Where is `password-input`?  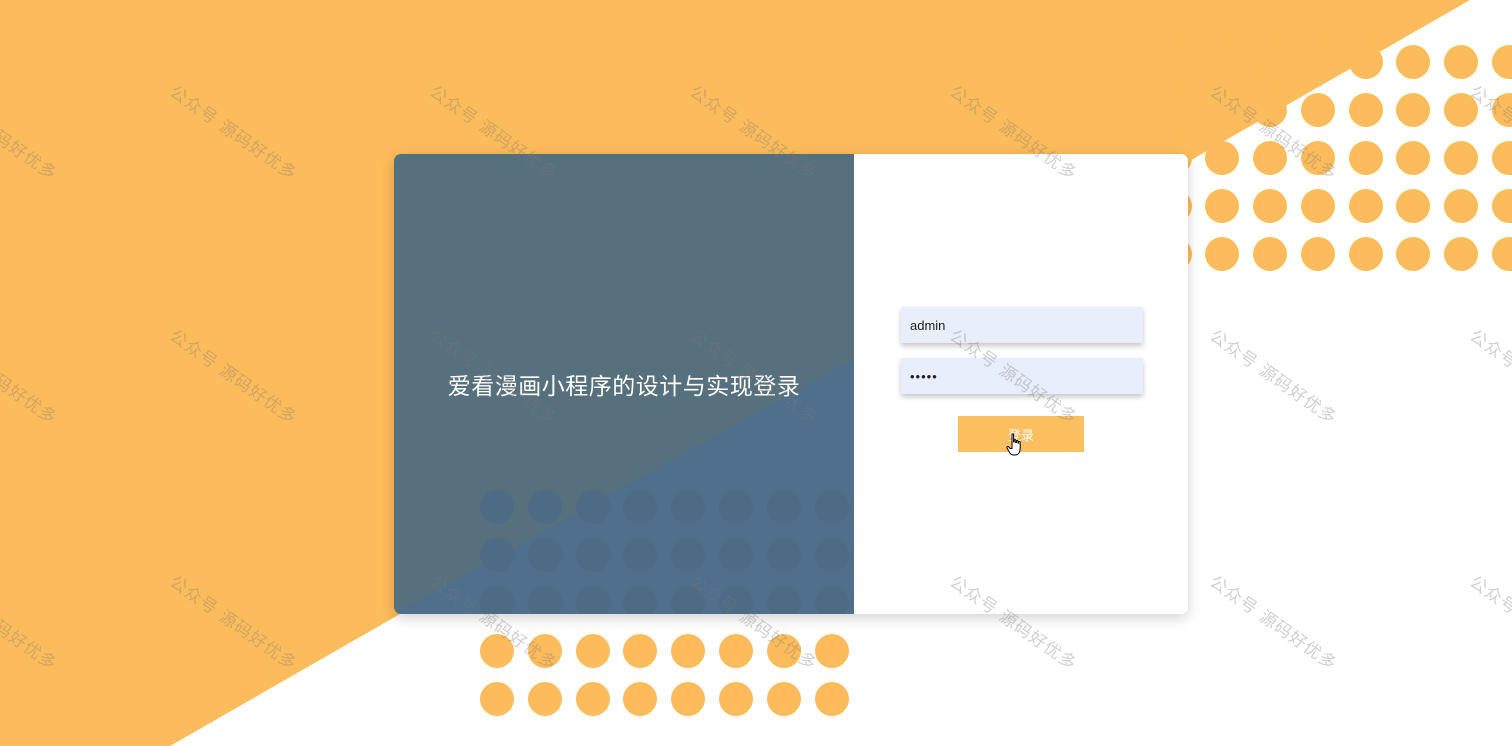
password-input is located at coordinates (1022, 376).